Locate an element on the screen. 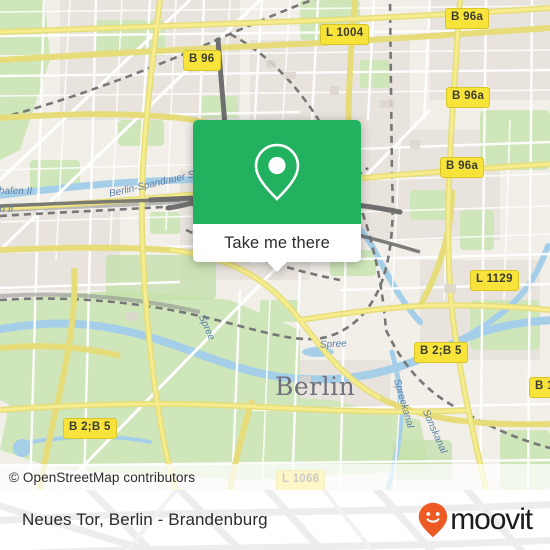  callout-action-label: Take me there is located at coordinates (277, 242).